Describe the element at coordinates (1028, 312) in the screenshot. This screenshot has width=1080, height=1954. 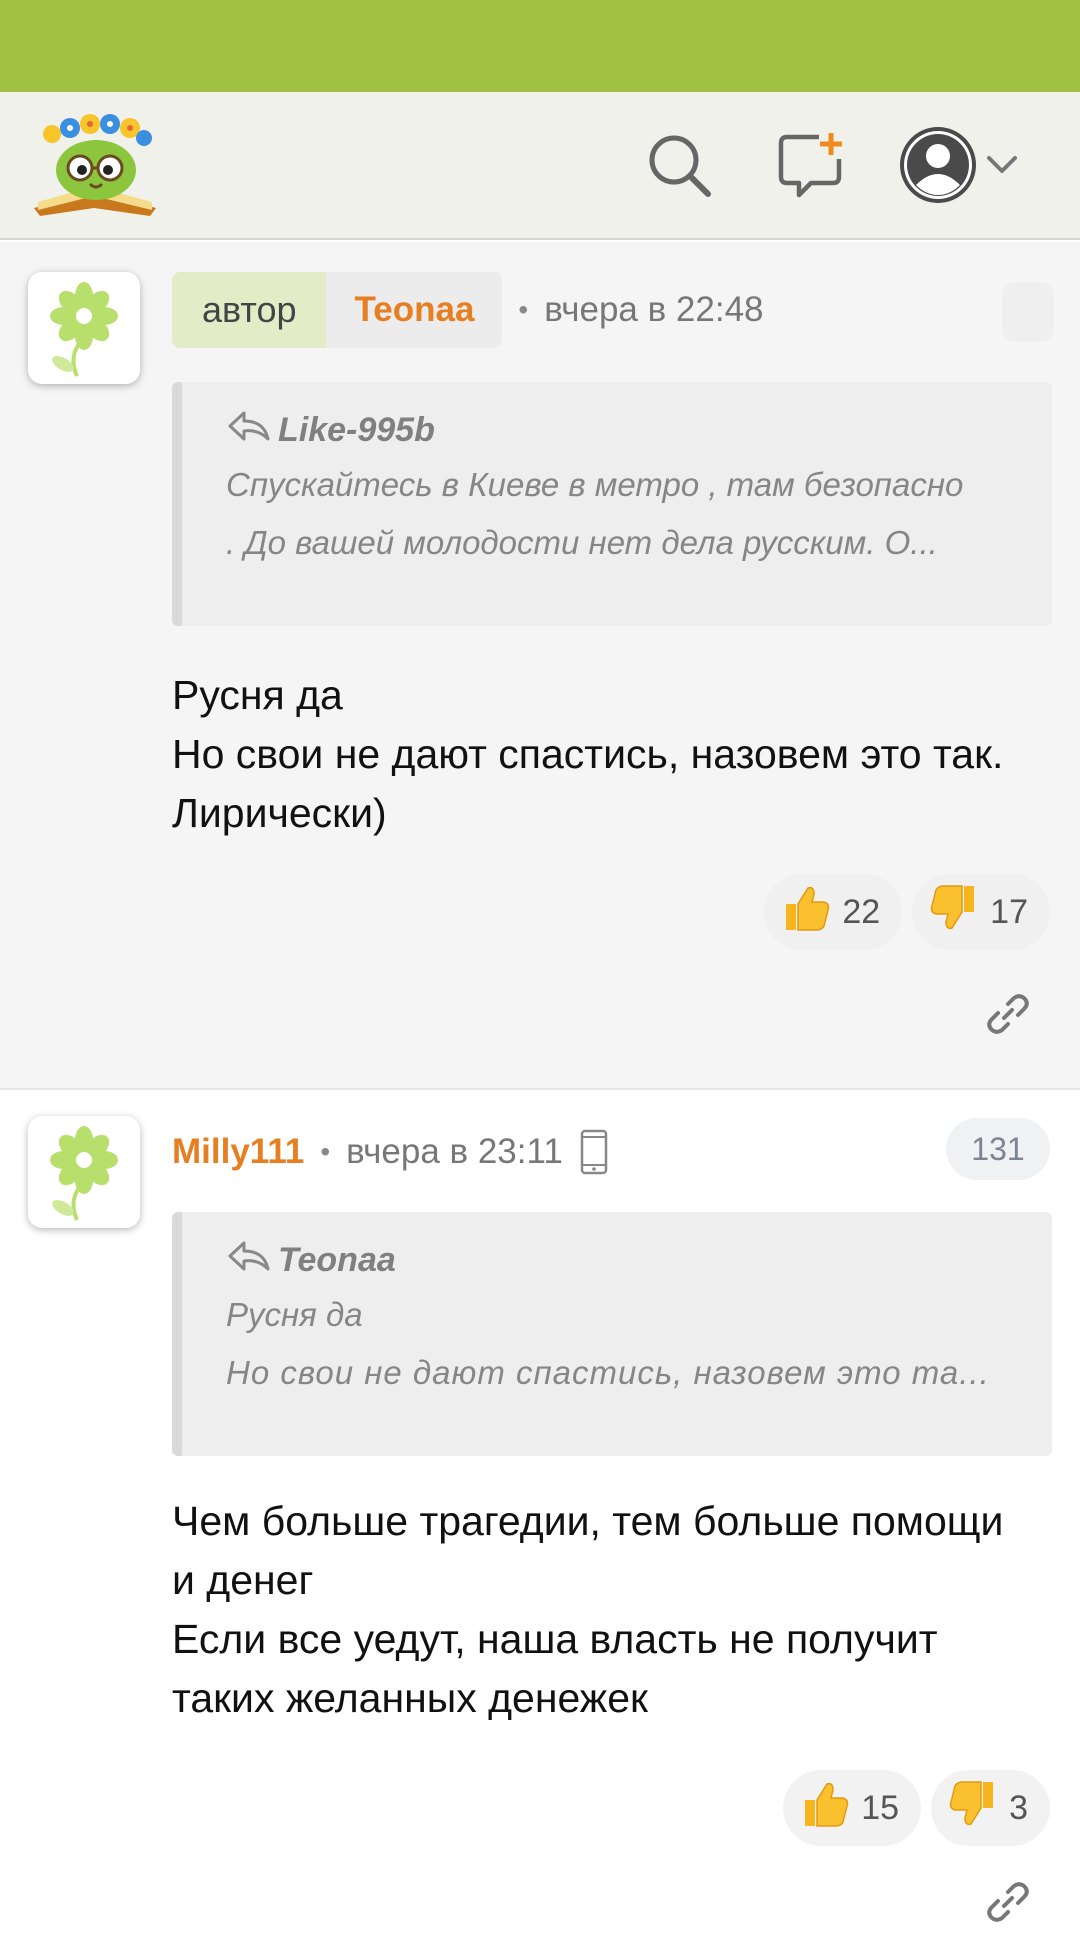
I see `comment-number-badge` at that location.